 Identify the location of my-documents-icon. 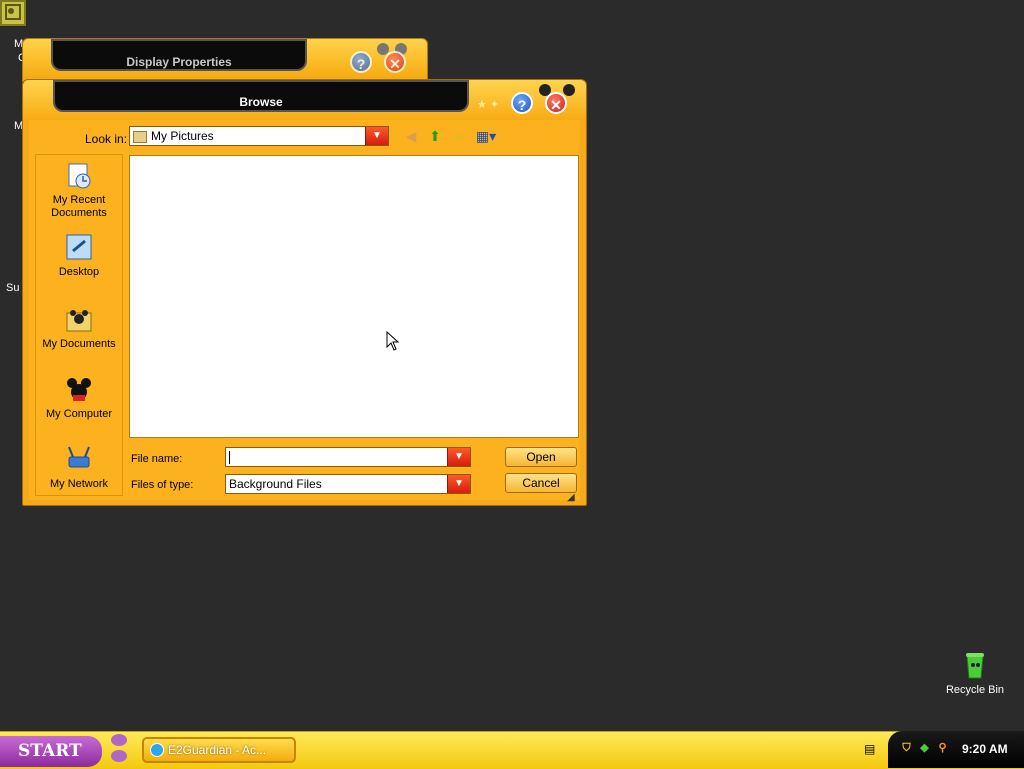
(79, 320).